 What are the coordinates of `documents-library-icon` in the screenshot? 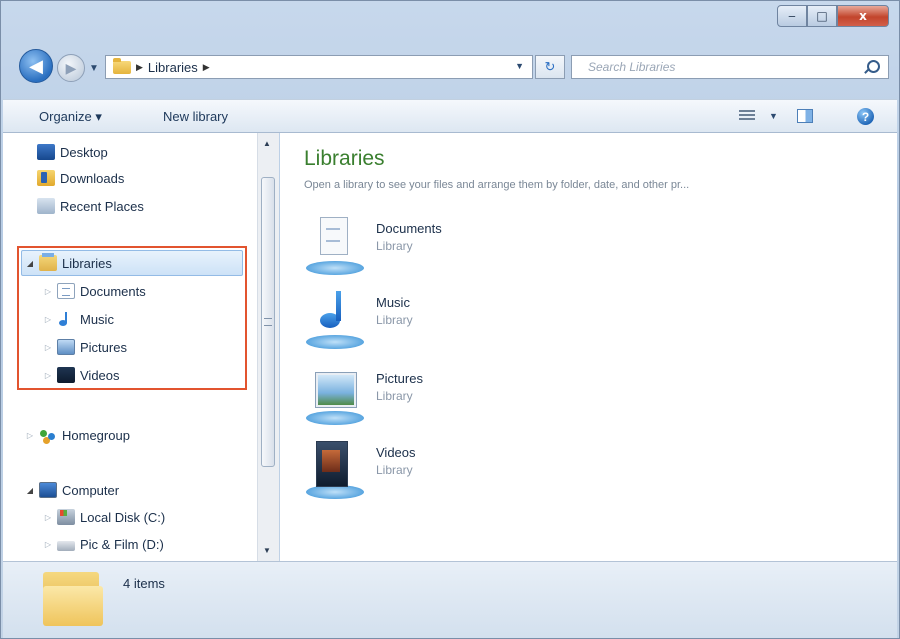 It's located at (335, 246).